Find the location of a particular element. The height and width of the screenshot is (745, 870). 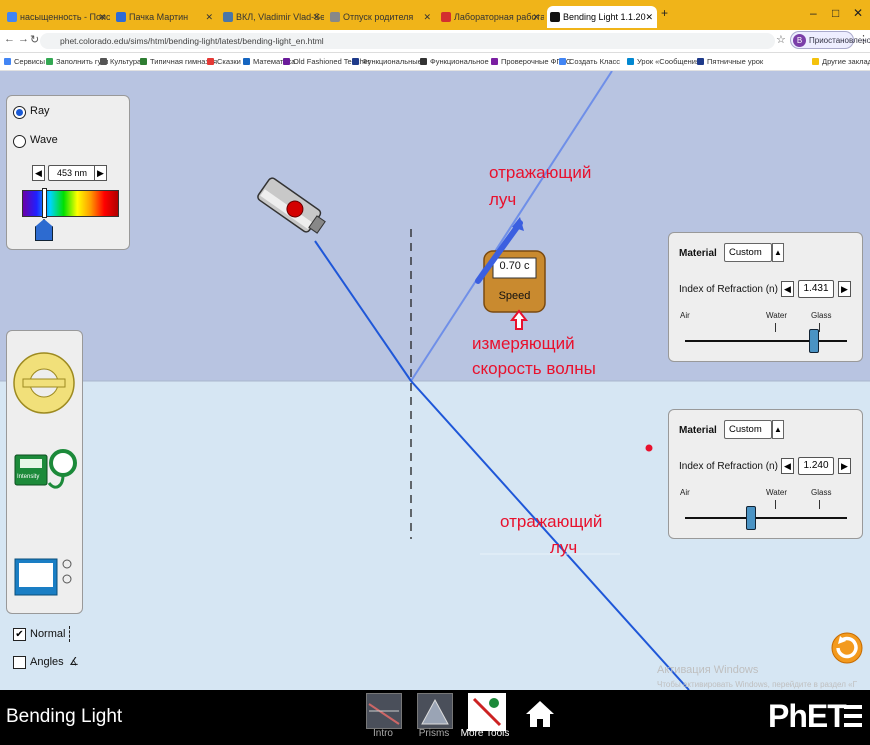

wavelength-spectrum-slider is located at coordinates (70, 203).